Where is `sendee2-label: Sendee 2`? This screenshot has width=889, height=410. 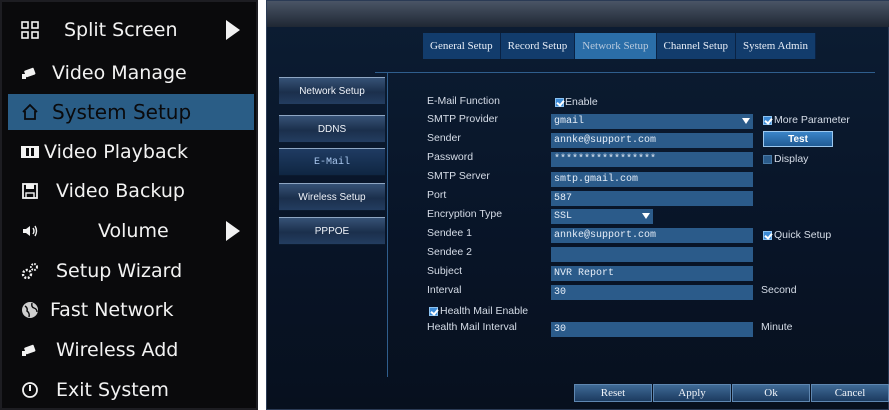
sendee2-label: Sendee 2 is located at coordinates (449, 252).